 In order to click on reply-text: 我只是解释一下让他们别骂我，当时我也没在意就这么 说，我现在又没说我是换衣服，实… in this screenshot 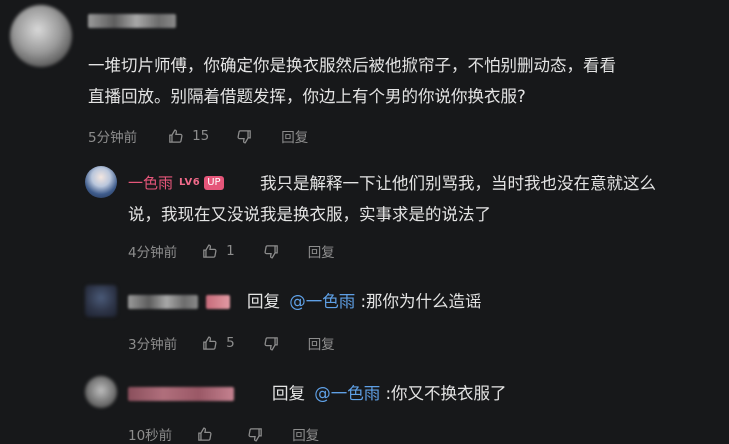, I will do `click(392, 199)`.